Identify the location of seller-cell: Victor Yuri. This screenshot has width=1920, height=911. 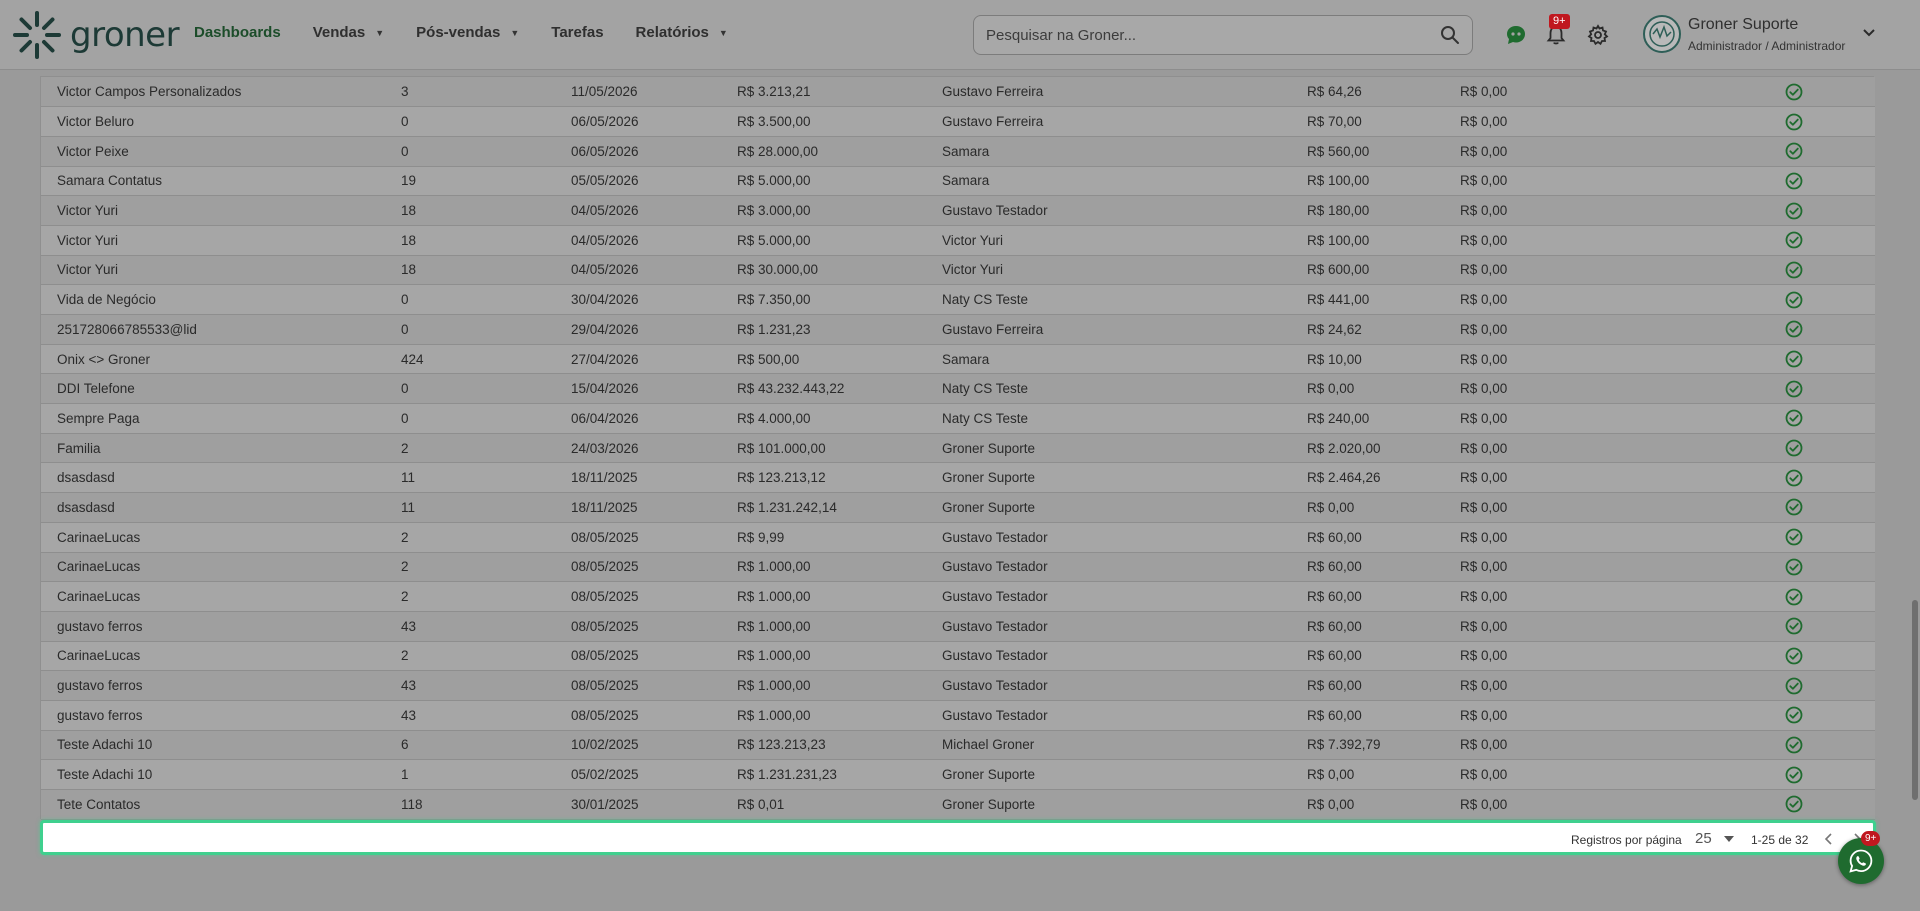
(1124, 270).